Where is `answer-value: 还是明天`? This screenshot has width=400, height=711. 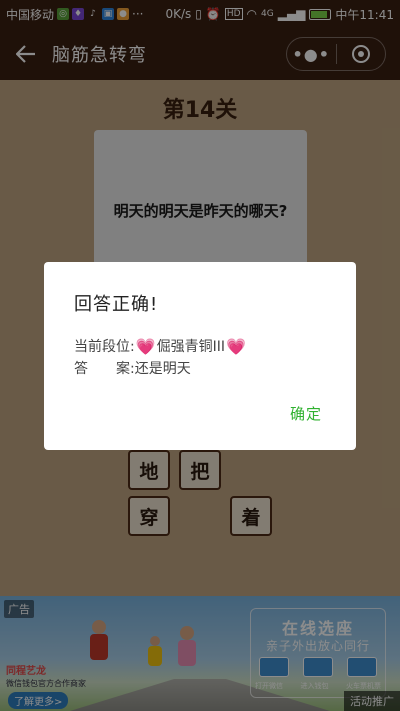 answer-value: 还是明天 is located at coordinates (162, 369).